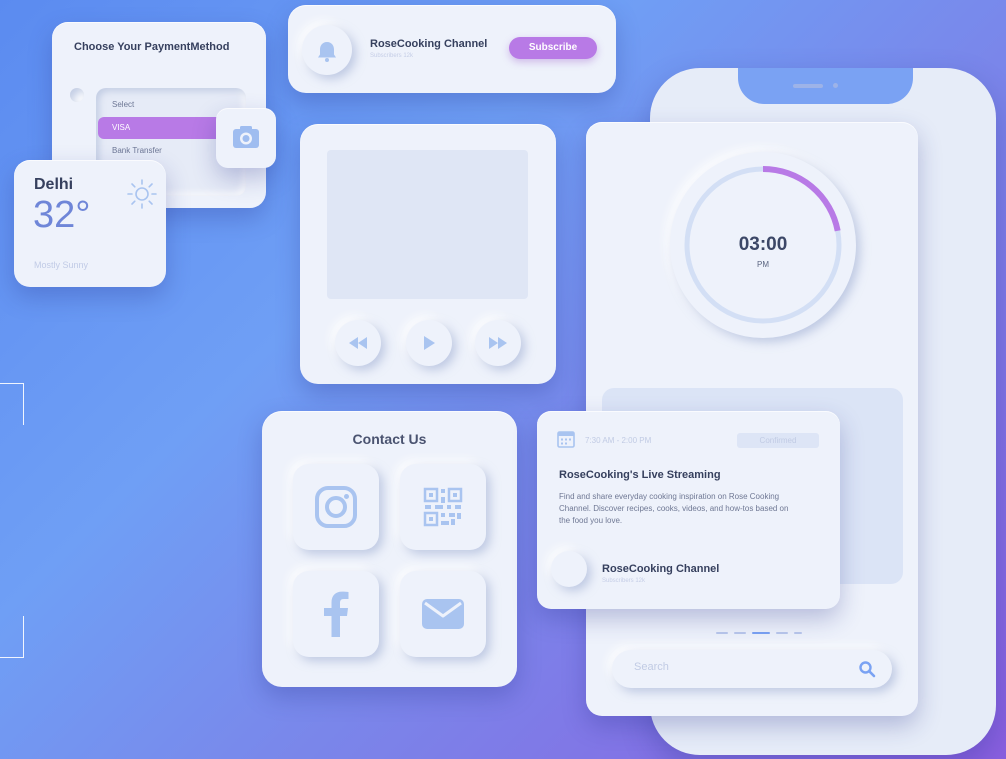  I want to click on payment-title: Choose Your PaymentMethod, so click(152, 47).